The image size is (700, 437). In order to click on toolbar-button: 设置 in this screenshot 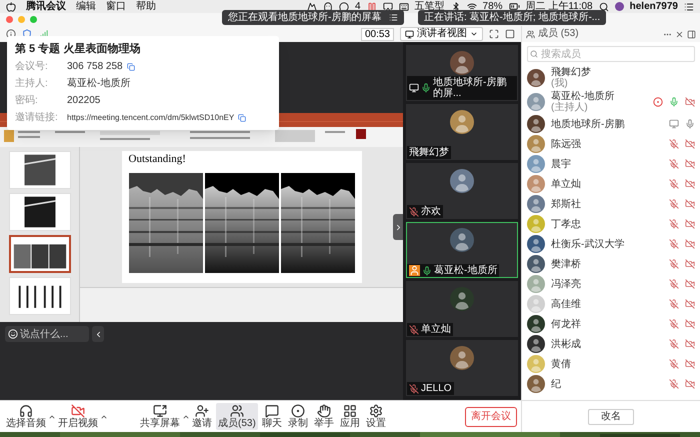, I will do `click(376, 416)`.